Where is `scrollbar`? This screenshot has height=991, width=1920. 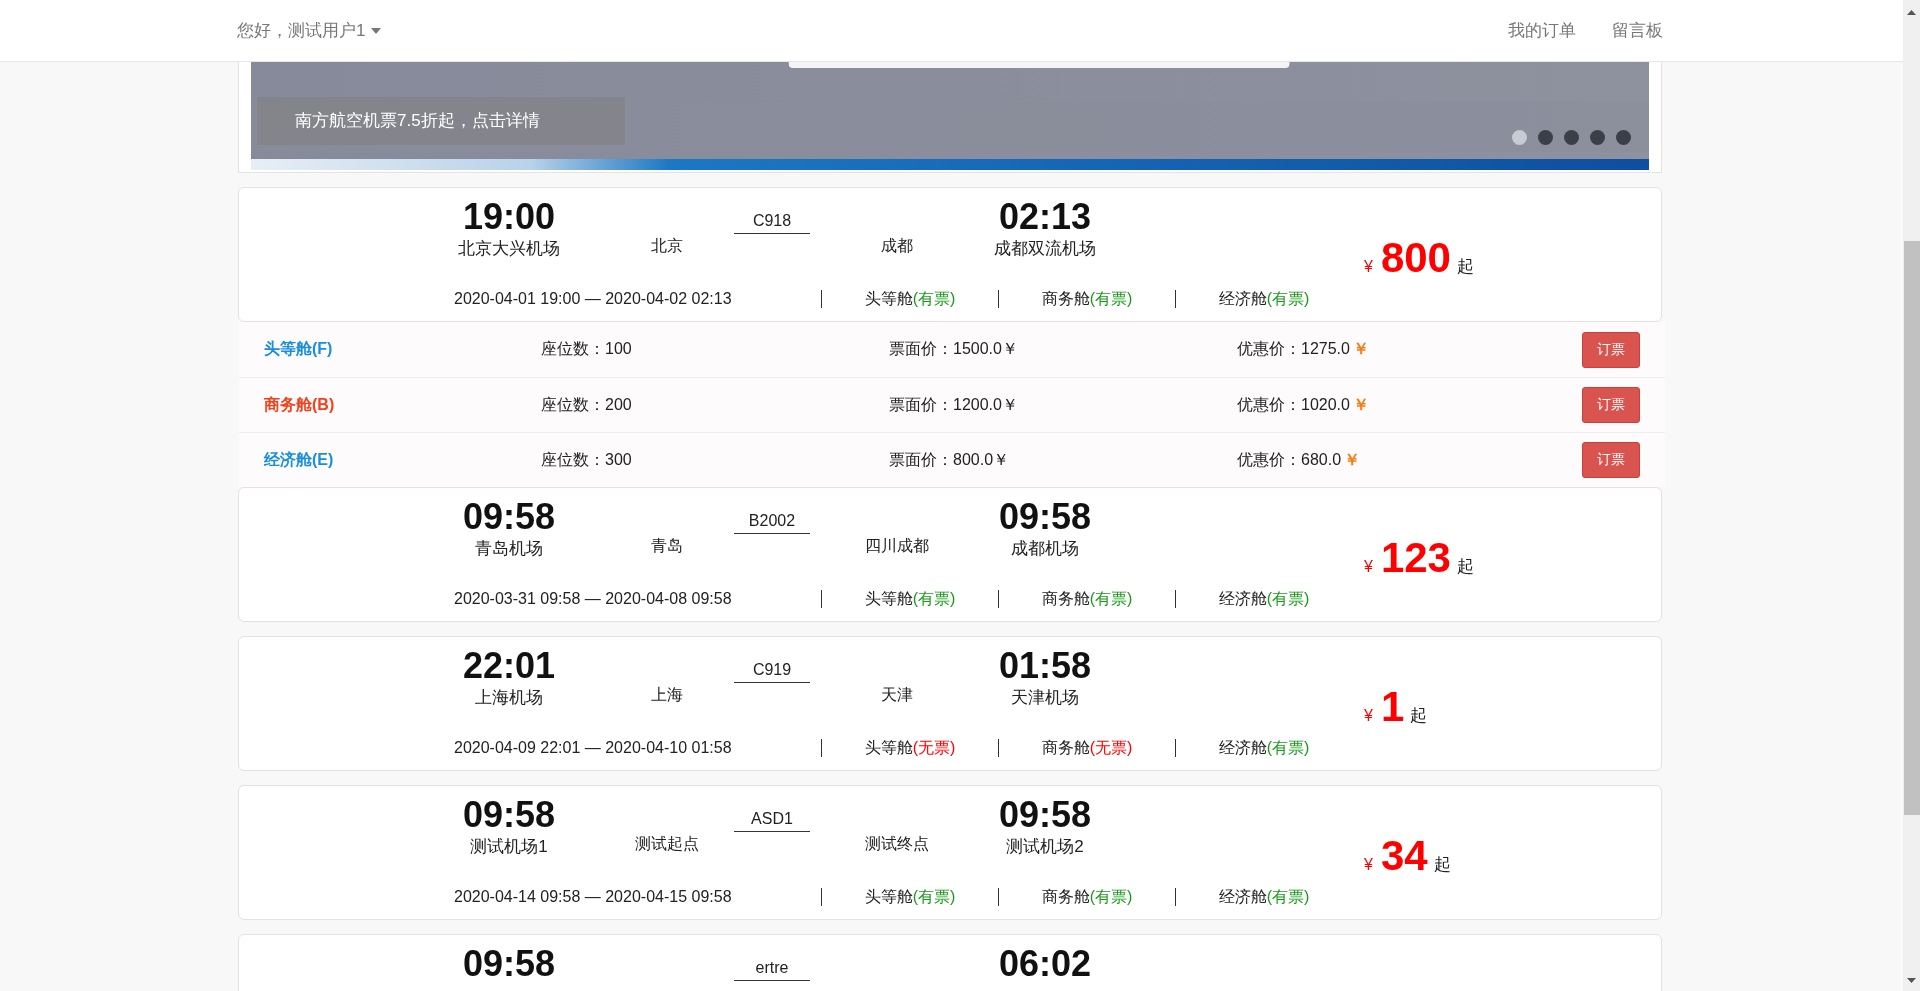 scrollbar is located at coordinates (1911, 495).